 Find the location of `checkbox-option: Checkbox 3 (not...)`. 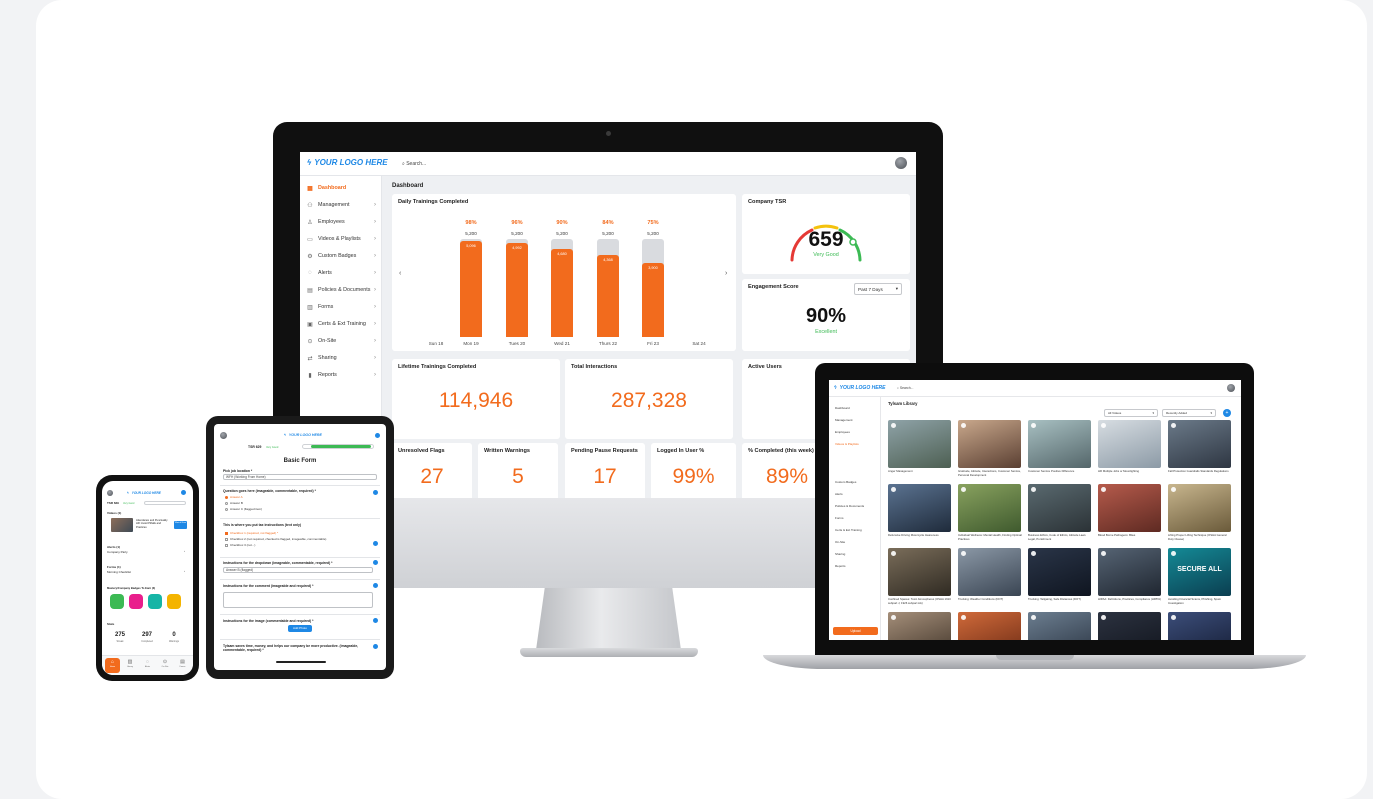

checkbox-option: Checkbox 3 (not...) is located at coordinates (240, 545).